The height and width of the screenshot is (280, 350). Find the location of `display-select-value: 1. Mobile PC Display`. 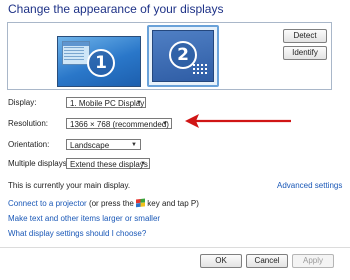

display-select-value: 1. Mobile PC Display is located at coordinates (107, 103).